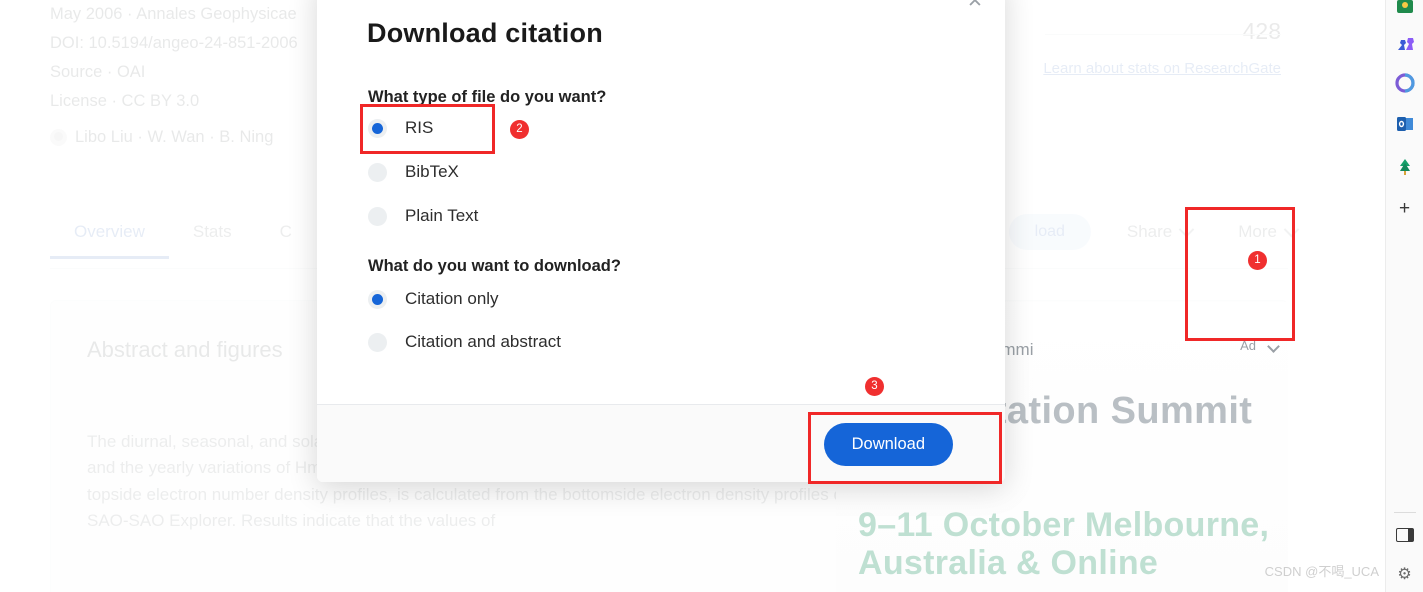 The height and width of the screenshot is (592, 1423). I want to click on highlight-box-more-button, so click(1240, 274).